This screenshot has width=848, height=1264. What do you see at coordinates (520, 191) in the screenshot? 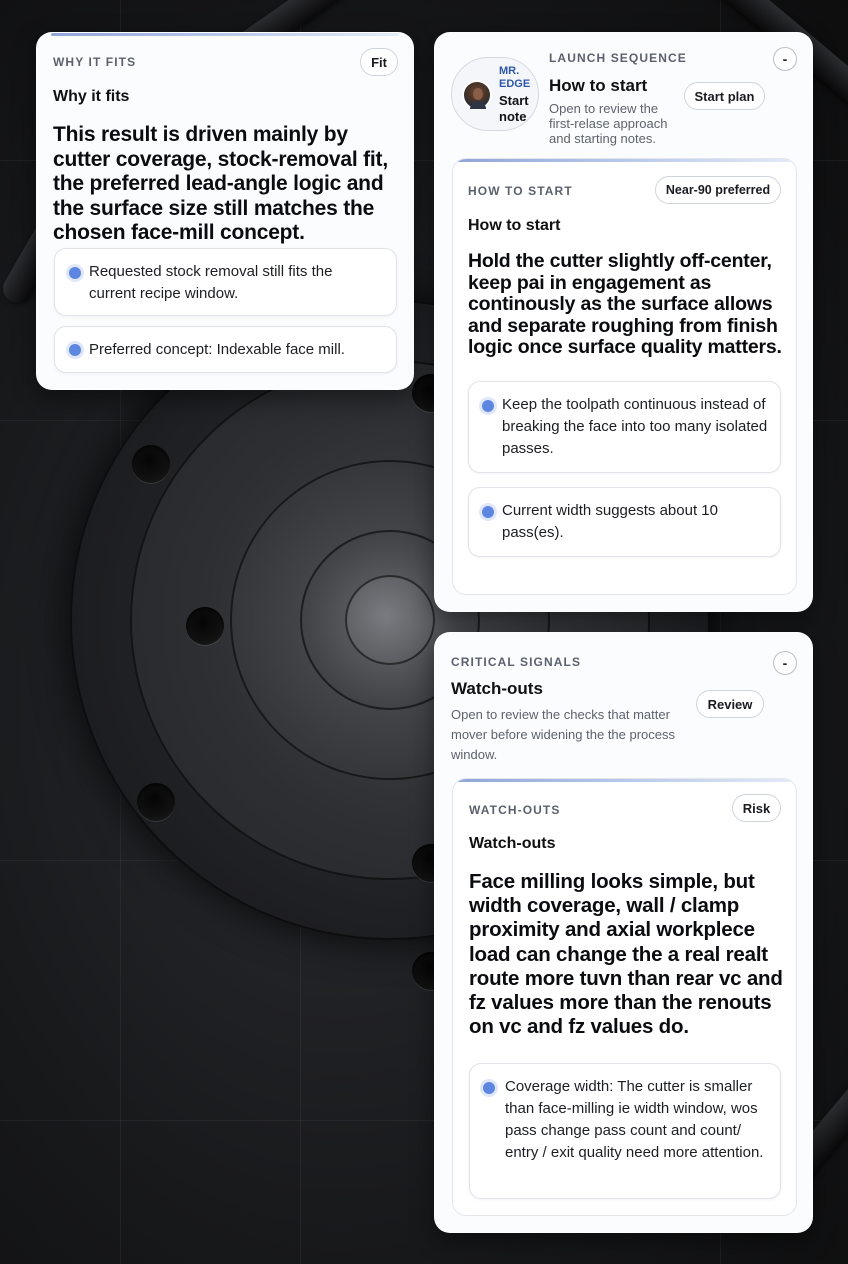
I see `card-eyebrow: HOW TO START` at bounding box center [520, 191].